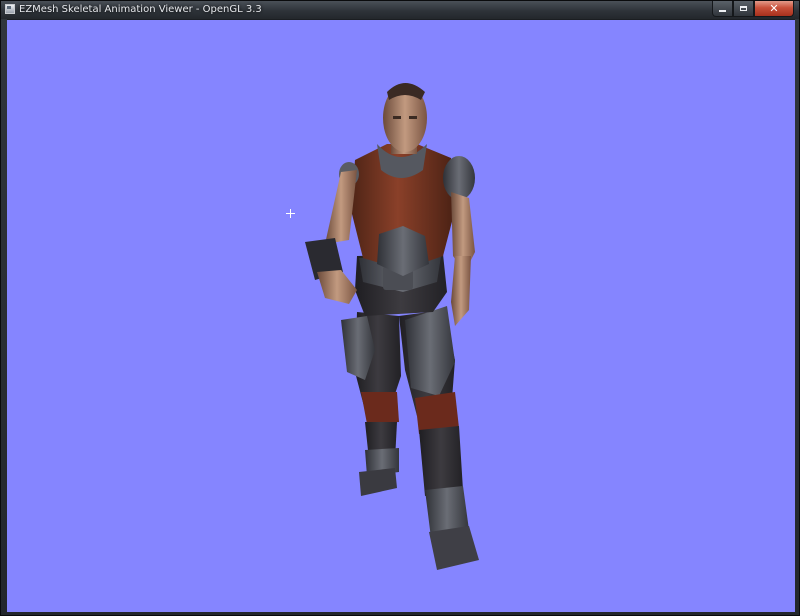 The height and width of the screenshot is (616, 800). Describe the element at coordinates (403, 210) in the screenshot. I see `character-torso` at that location.